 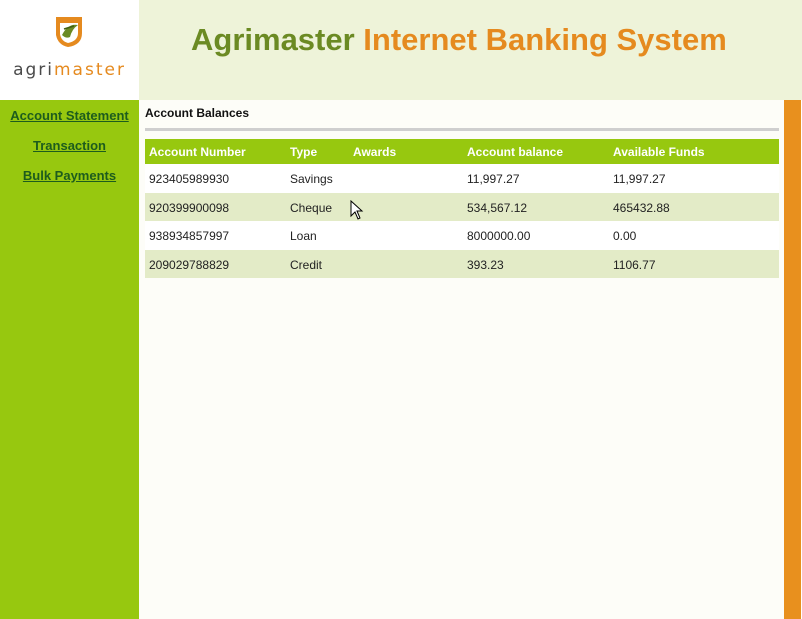 I want to click on account-number: 923405989930, so click(x=189, y=179).